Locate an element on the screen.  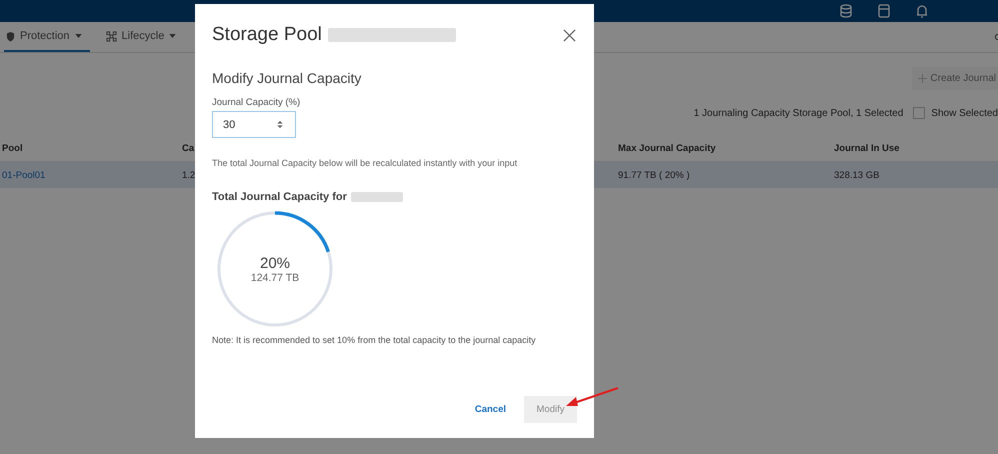
capacity-value: 124.77 TB is located at coordinates (275, 278).